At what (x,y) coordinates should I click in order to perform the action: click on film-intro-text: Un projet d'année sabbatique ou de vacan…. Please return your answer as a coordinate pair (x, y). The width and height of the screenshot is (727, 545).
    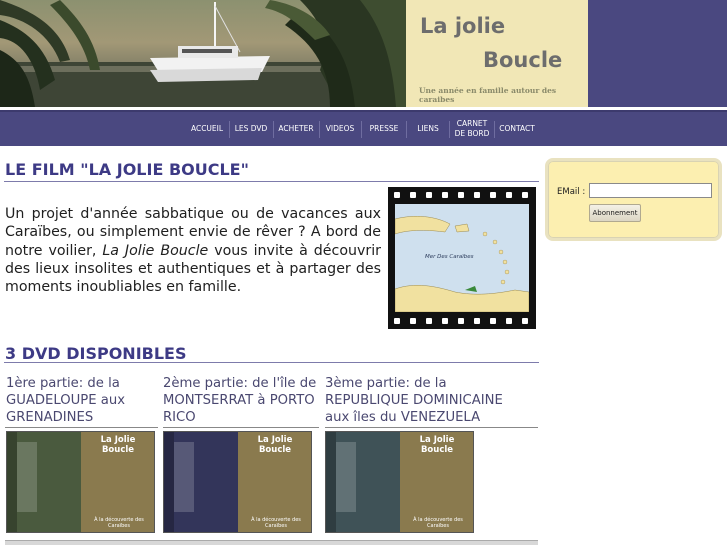
    Looking at the image, I should click on (193, 250).